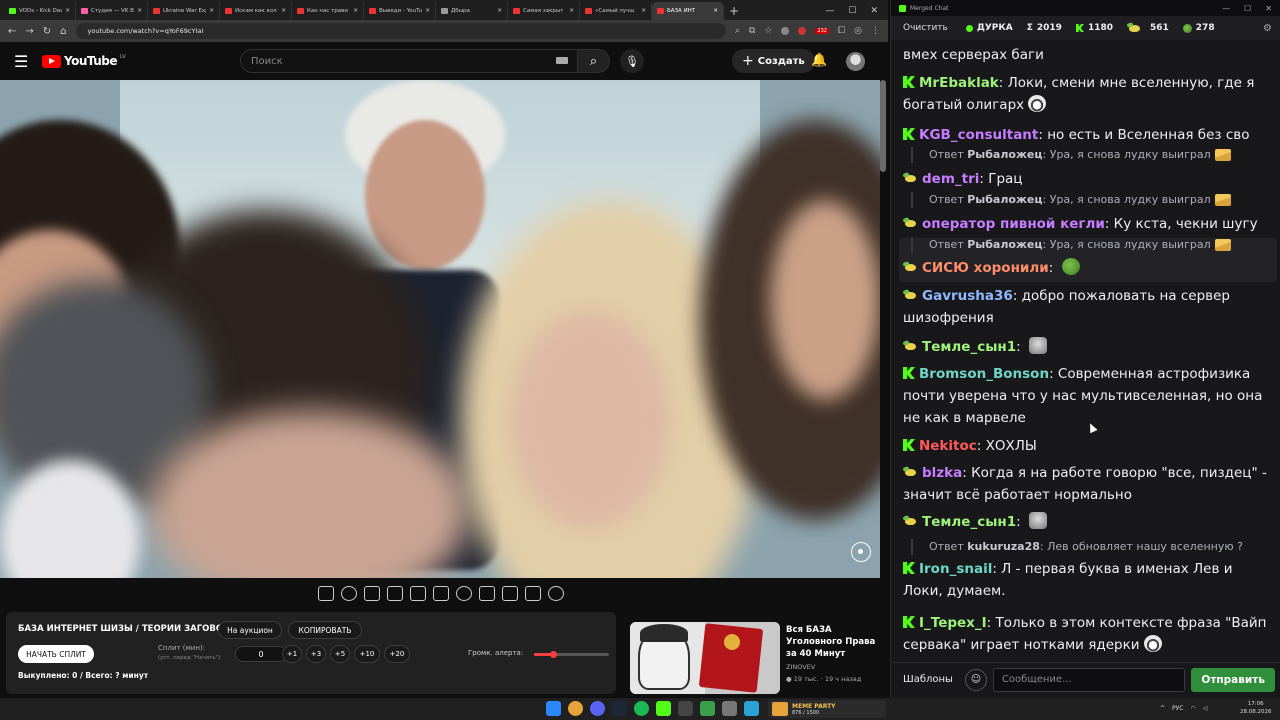  What do you see at coordinates (1193, 708) in the screenshot?
I see `wifi-icon: ◠` at bounding box center [1193, 708].